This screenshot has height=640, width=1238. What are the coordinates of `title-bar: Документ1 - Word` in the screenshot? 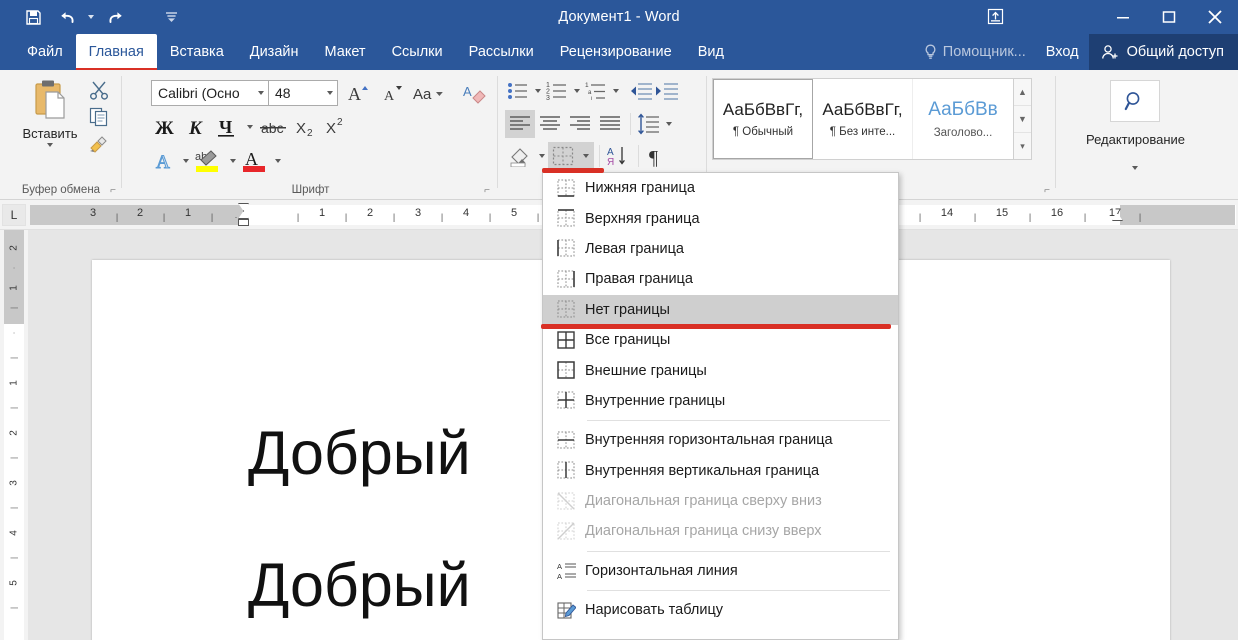 It's located at (619, 17).